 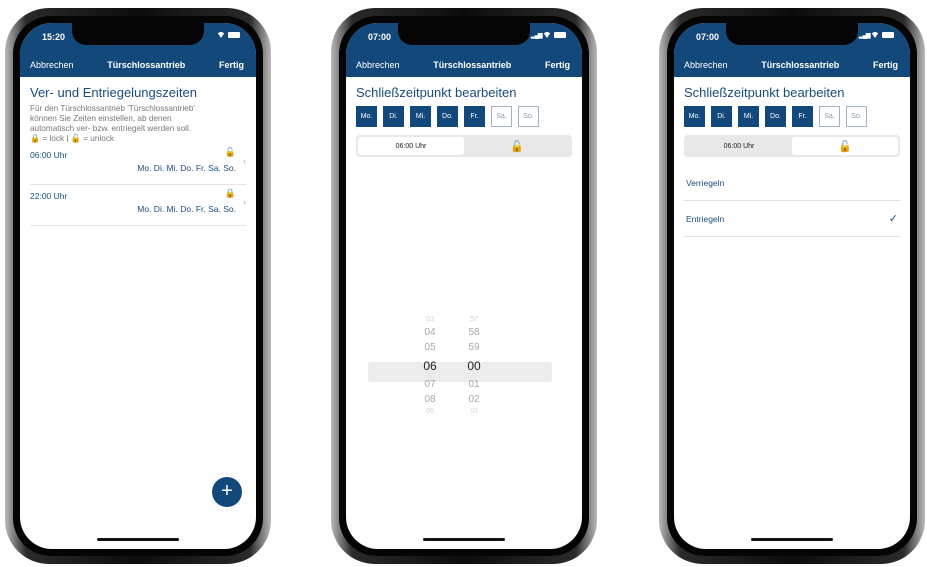 I want to click on selected-minute: 00, so click(x=474, y=366).